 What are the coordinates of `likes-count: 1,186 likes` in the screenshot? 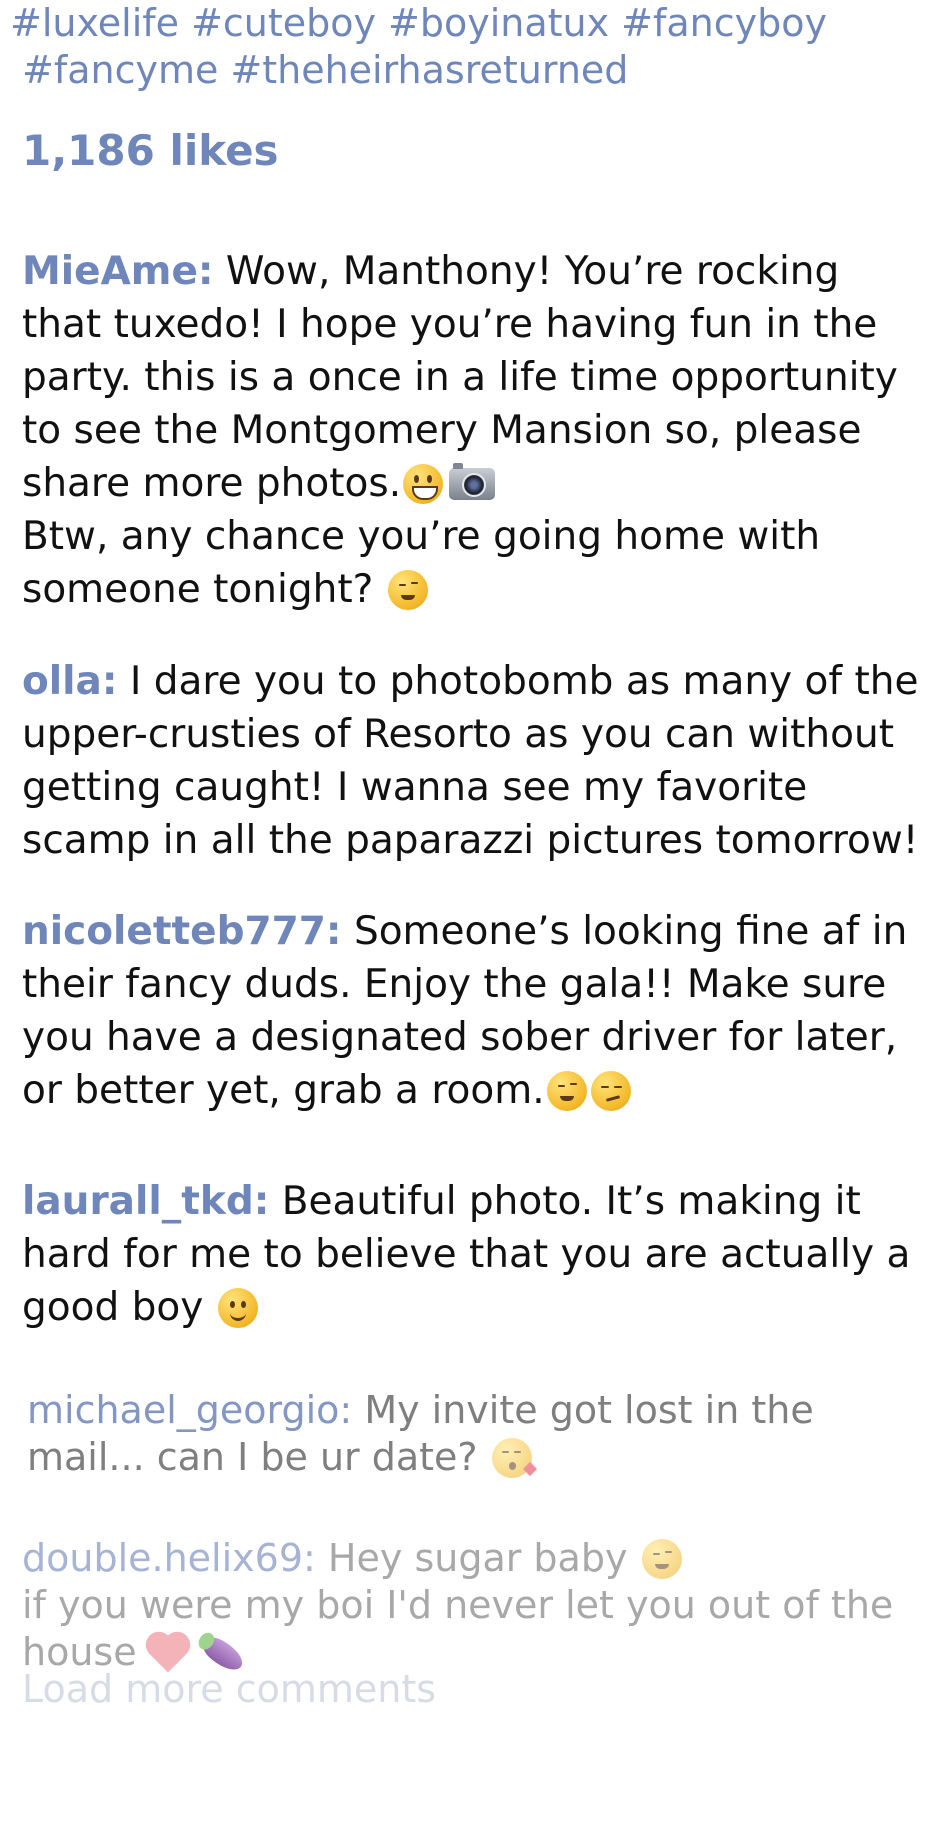 It's located at (150, 150).